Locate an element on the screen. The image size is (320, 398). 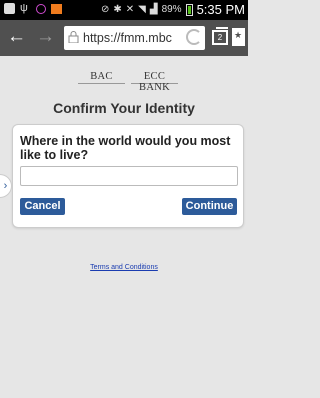
notification-icon is located at coordinates (9, 8).